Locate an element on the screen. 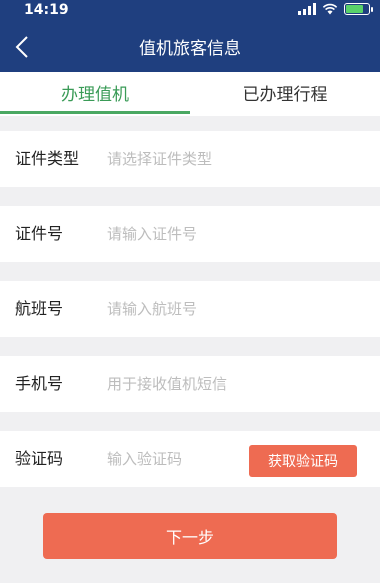  tab-completed-trips: 已办理行程 is located at coordinates (285, 94).